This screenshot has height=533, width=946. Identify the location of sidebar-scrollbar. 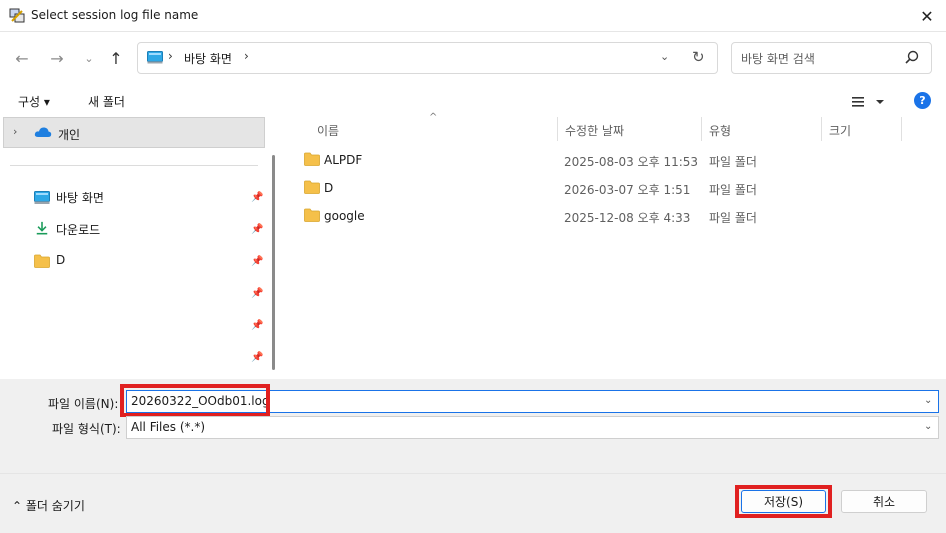
(273, 262).